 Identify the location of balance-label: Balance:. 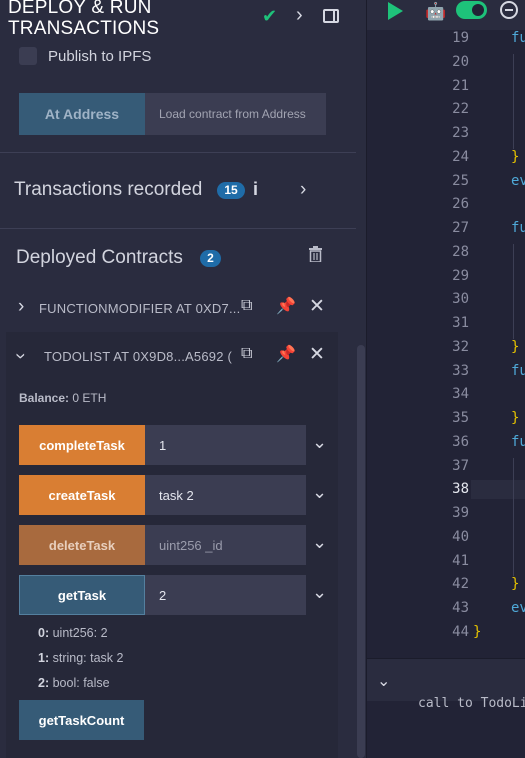
(44, 398).